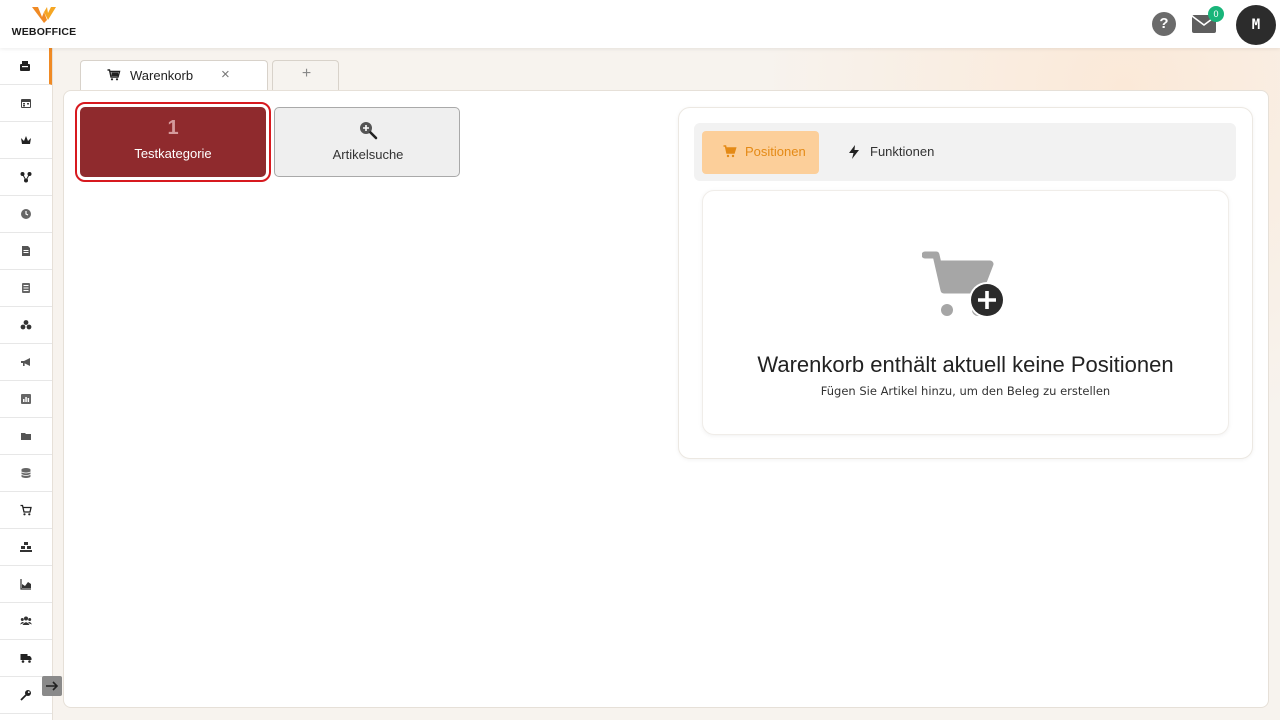 The image size is (1280, 720). What do you see at coordinates (162, 75) in the screenshot?
I see `tab-label: Warenkorb` at bounding box center [162, 75].